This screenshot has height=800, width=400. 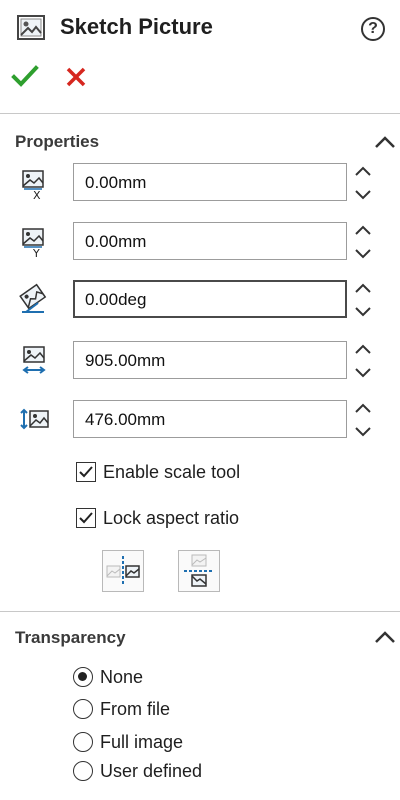 What do you see at coordinates (172, 471) in the screenshot?
I see `checkbox-label: Enable scale tool` at bounding box center [172, 471].